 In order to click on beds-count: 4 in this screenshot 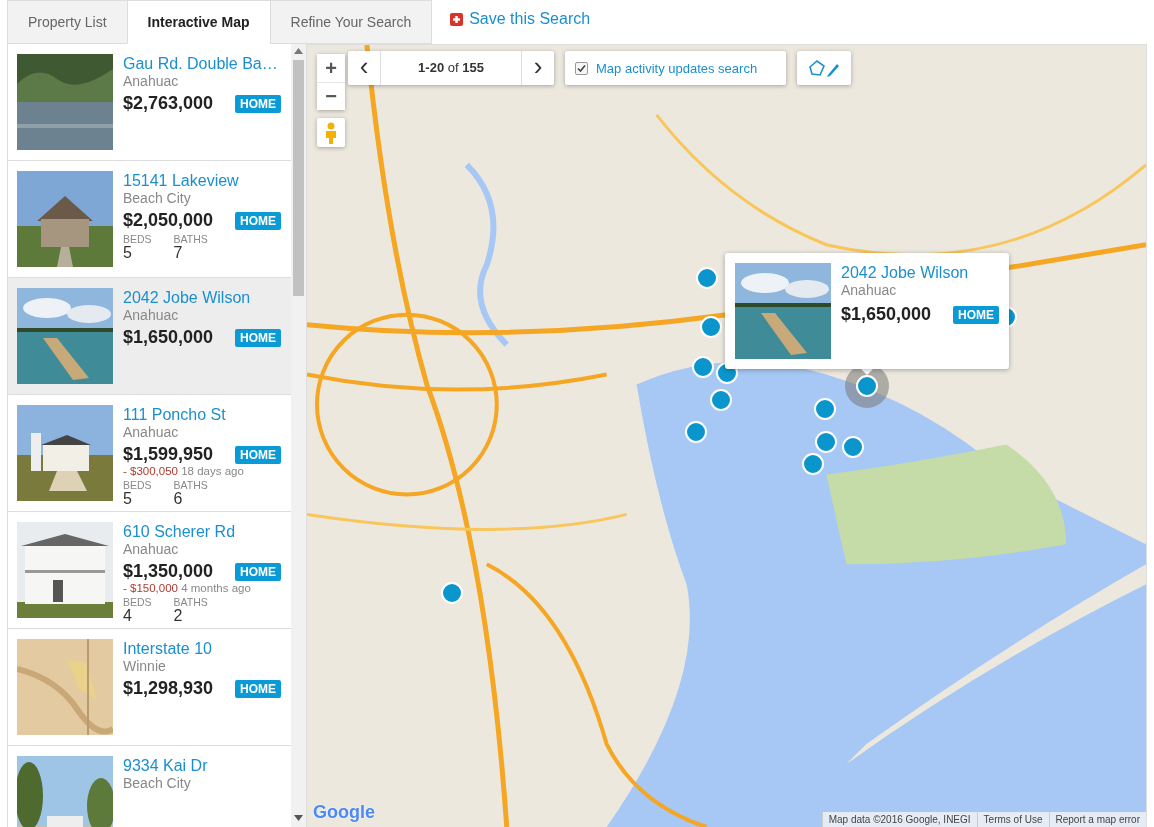, I will do `click(128, 616)`.